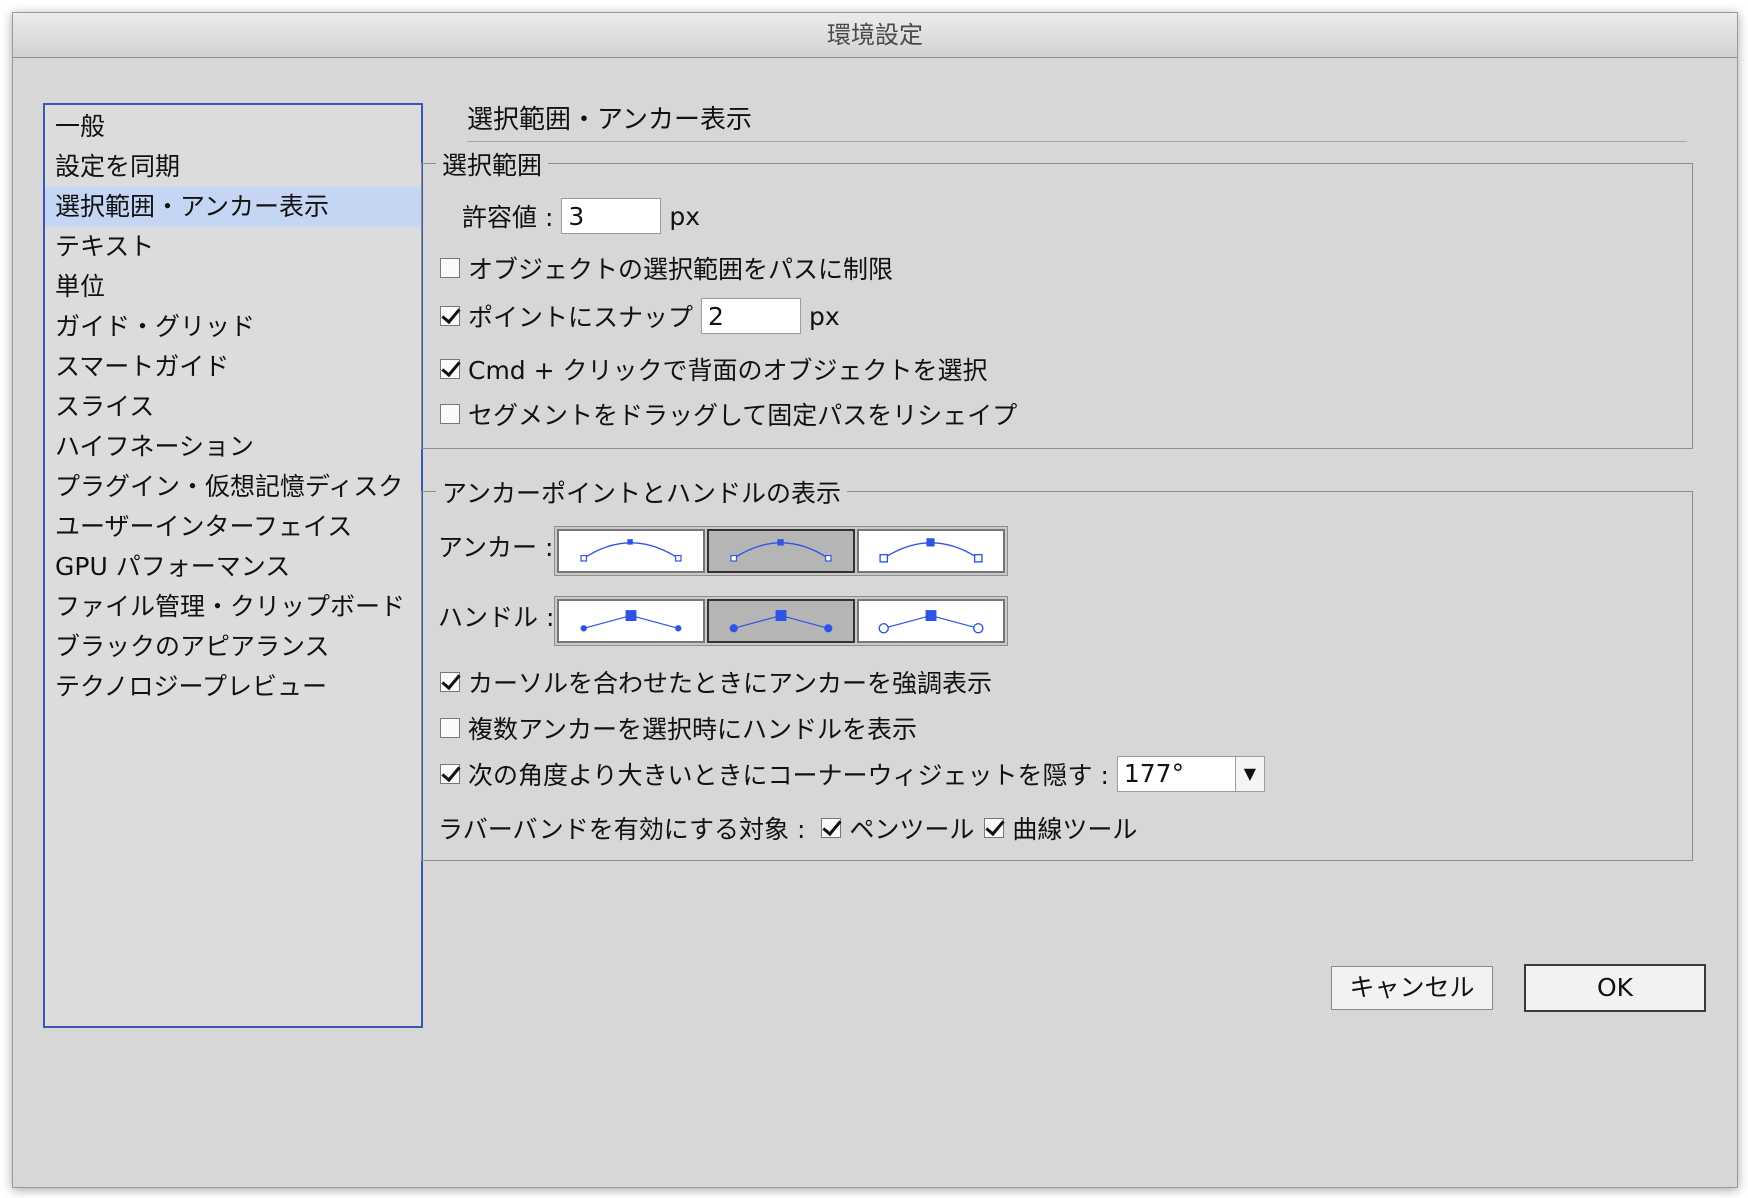 The height and width of the screenshot is (1198, 1748). What do you see at coordinates (693, 729) in the screenshot?
I see `show-handles-label: 複数アンカーを選択時にハンドルを表示` at bounding box center [693, 729].